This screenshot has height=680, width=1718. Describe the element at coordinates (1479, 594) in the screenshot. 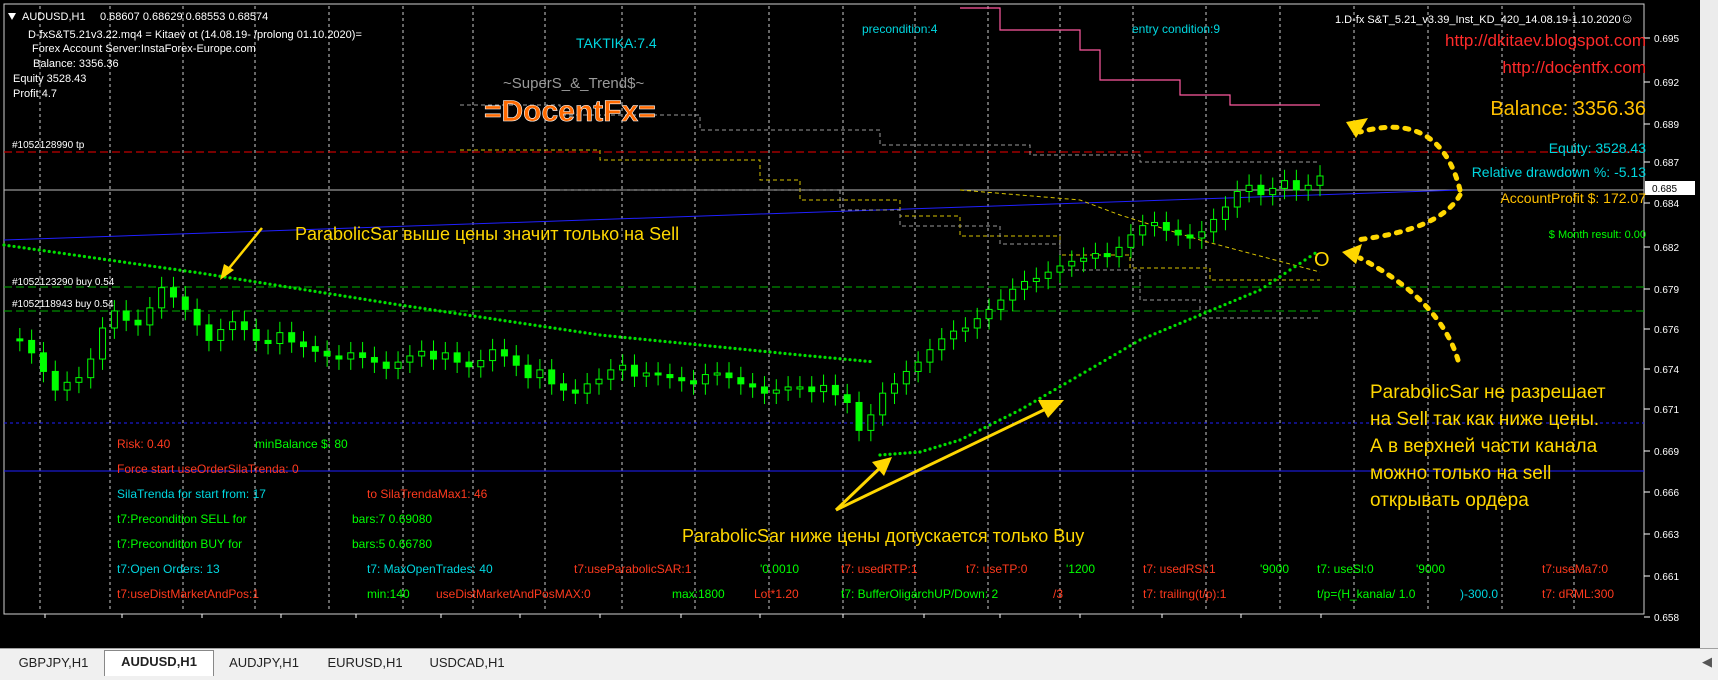

I see `param-tp-kanala-value: )-300.0` at that location.